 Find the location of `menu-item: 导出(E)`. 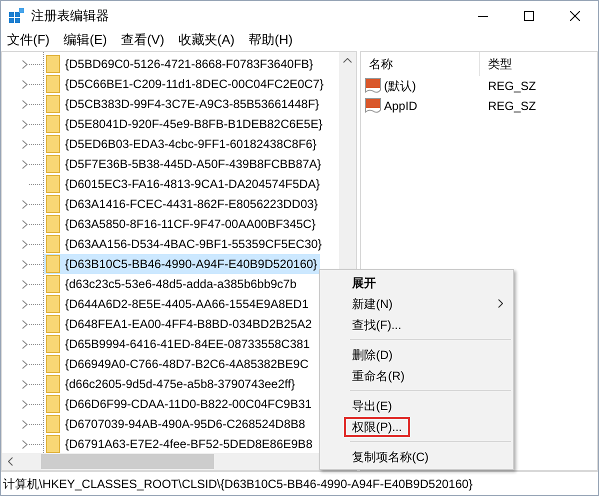

menu-item: 导出(E) is located at coordinates (372, 406).